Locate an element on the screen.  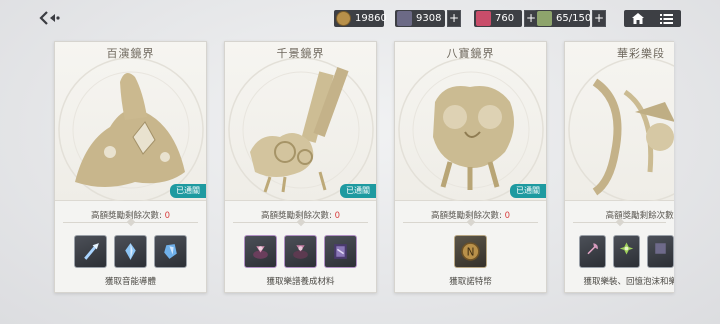
stage-title: 八寶鏡界 is located at coordinates (470, 53).